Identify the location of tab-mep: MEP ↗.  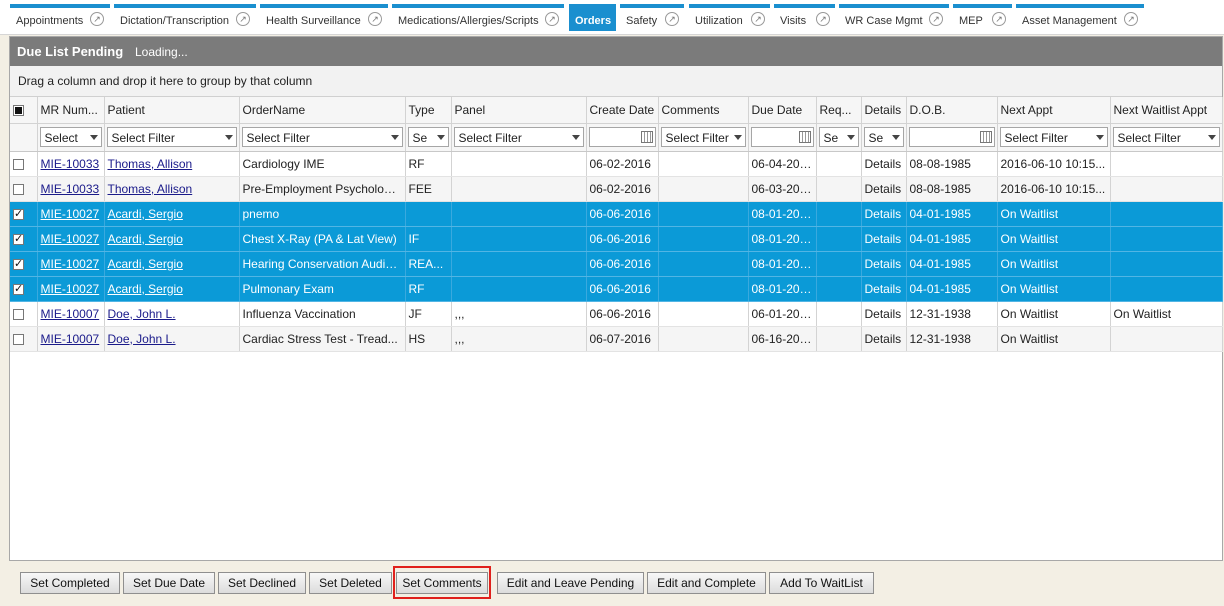
(982, 17).